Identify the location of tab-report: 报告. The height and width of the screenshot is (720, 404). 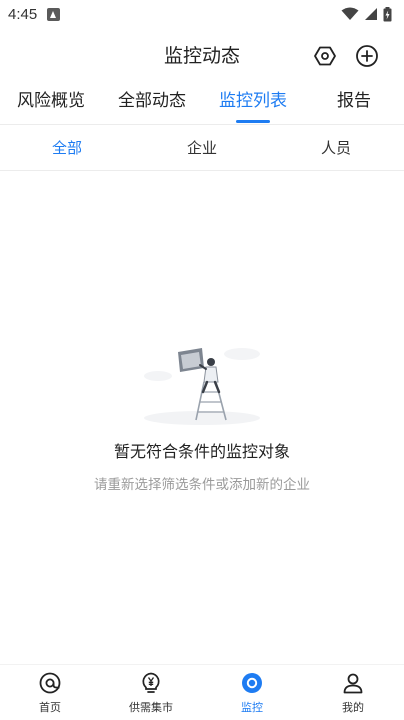
(354, 104).